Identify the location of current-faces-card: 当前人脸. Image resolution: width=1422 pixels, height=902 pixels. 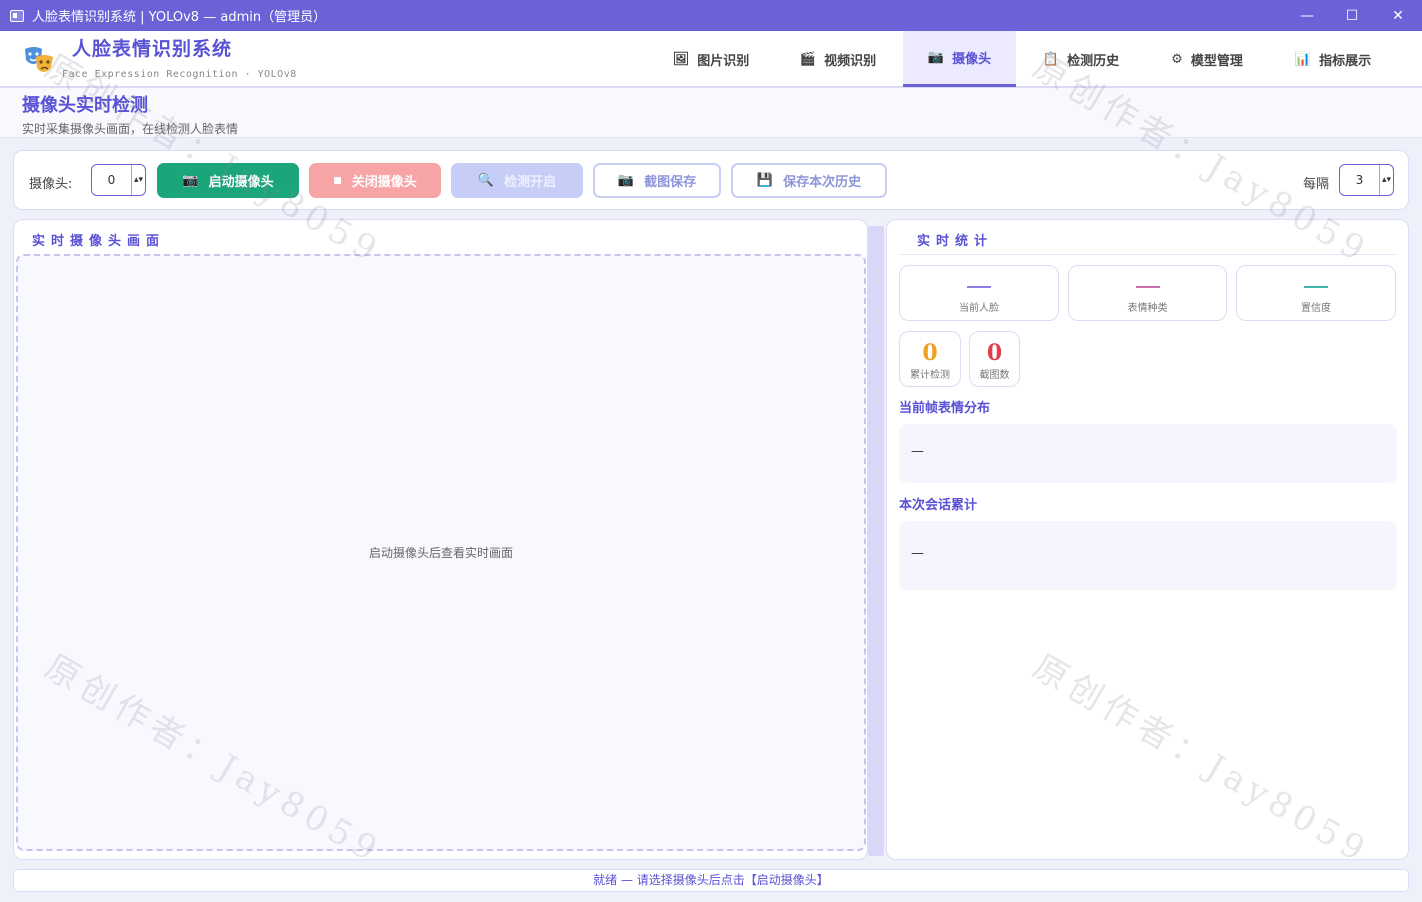
(979, 293).